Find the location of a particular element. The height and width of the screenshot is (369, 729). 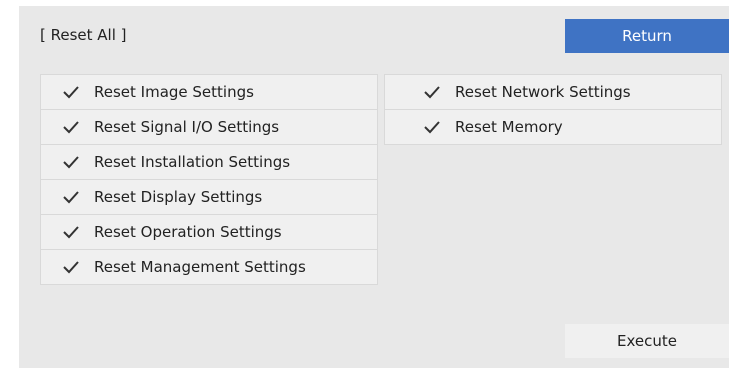

reset-display-settings-item: Reset Display Settings is located at coordinates (209, 197).